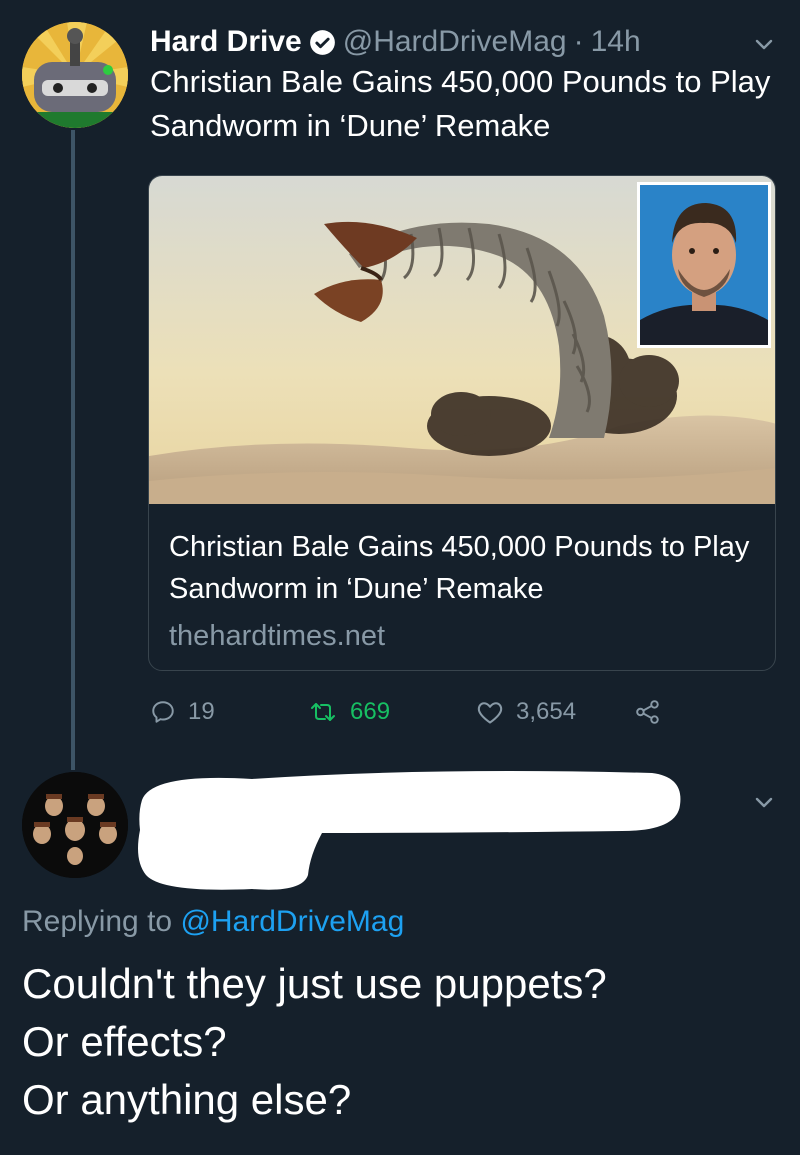 This screenshot has width=800, height=1155. I want to click on replying-to-line: Replying to @HardDriveMag, so click(213, 922).